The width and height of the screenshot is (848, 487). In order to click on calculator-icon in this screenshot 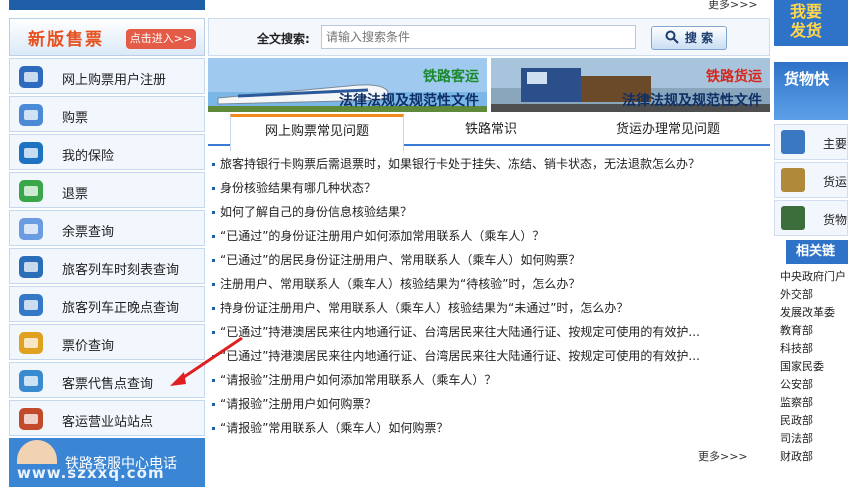, I will do `click(793, 180)`.